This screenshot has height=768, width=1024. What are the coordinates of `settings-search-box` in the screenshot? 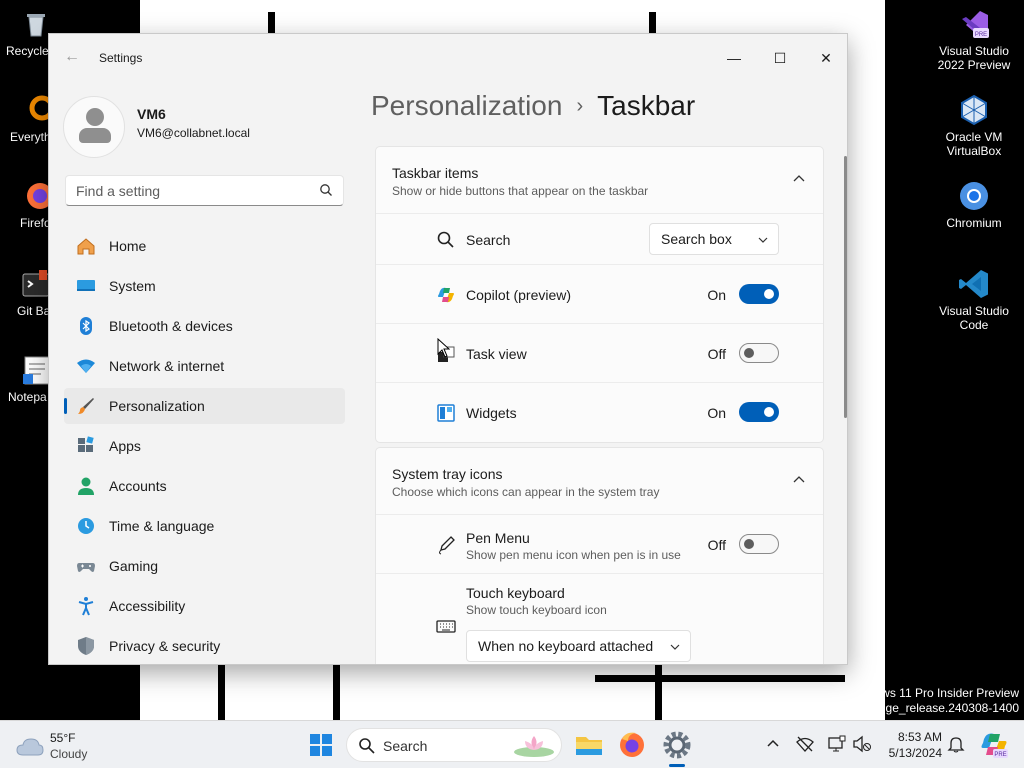 It's located at (204, 190).